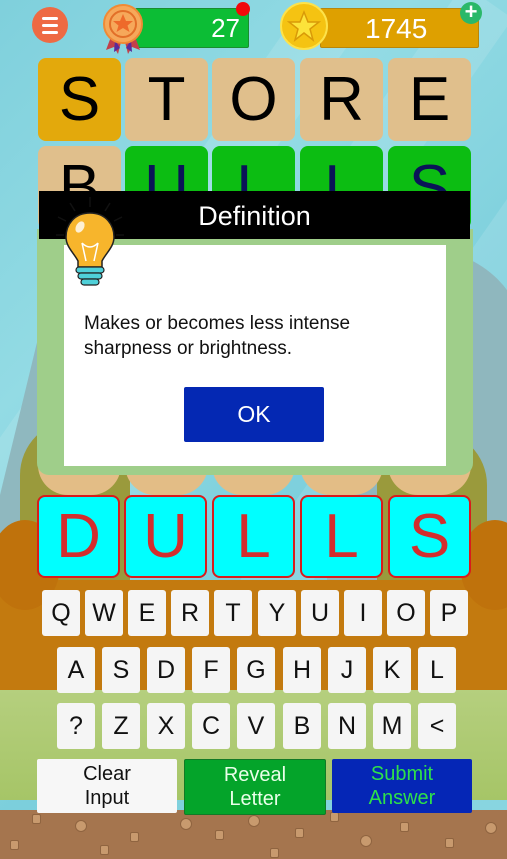  Describe the element at coordinates (104, 613) in the screenshot. I see `key-w: W` at that location.